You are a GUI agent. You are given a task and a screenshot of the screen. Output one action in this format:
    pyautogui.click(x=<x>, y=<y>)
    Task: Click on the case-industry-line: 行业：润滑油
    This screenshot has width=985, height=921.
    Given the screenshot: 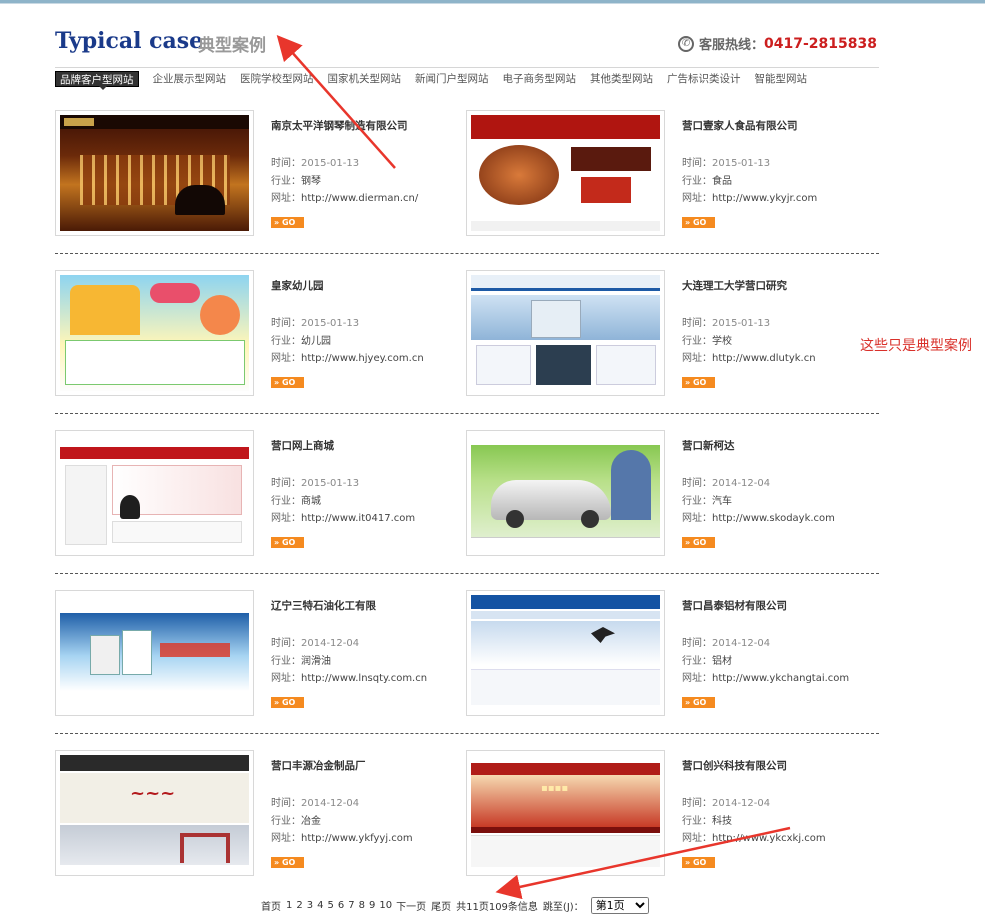 What is the action you would take?
    pyautogui.click(x=366, y=662)
    